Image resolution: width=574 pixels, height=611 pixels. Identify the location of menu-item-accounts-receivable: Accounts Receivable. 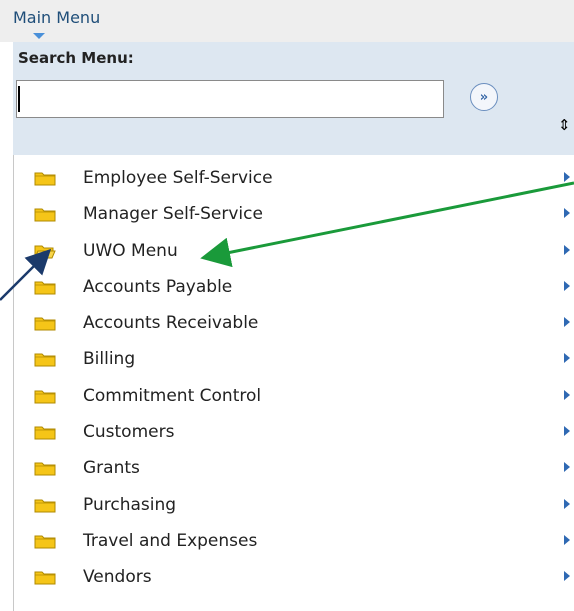
(293, 323).